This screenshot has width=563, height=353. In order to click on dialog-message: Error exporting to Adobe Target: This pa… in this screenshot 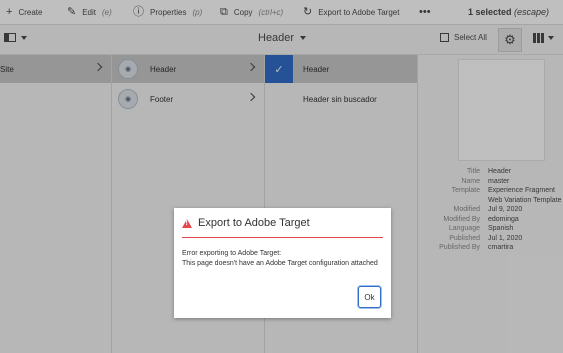, I will do `click(284, 258)`.